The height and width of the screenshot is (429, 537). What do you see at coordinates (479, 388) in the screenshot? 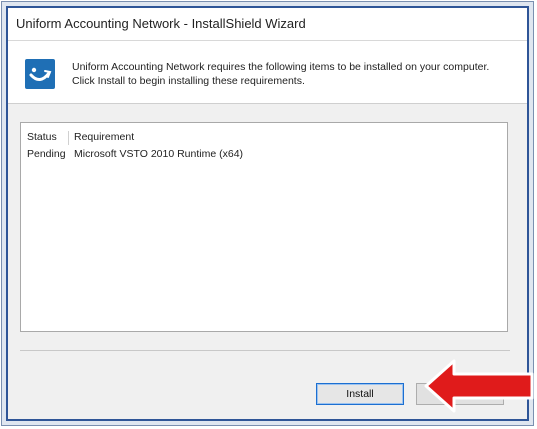
I see `left-arrow-icon` at bounding box center [479, 388].